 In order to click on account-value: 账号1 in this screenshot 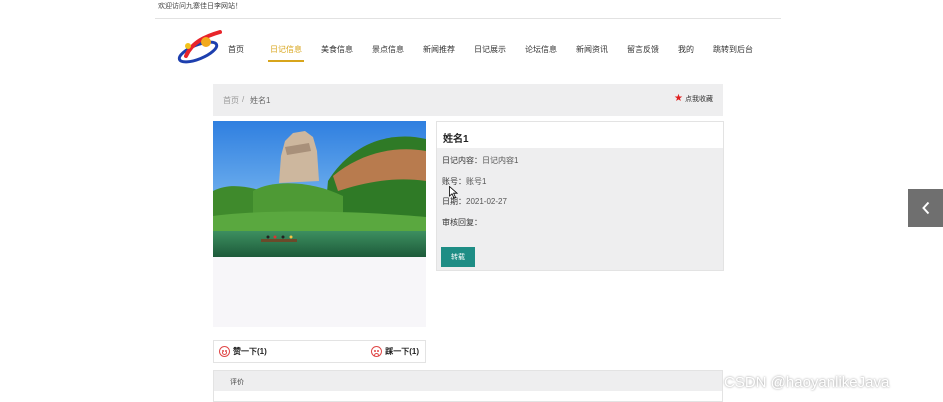, I will do `click(476, 181)`.